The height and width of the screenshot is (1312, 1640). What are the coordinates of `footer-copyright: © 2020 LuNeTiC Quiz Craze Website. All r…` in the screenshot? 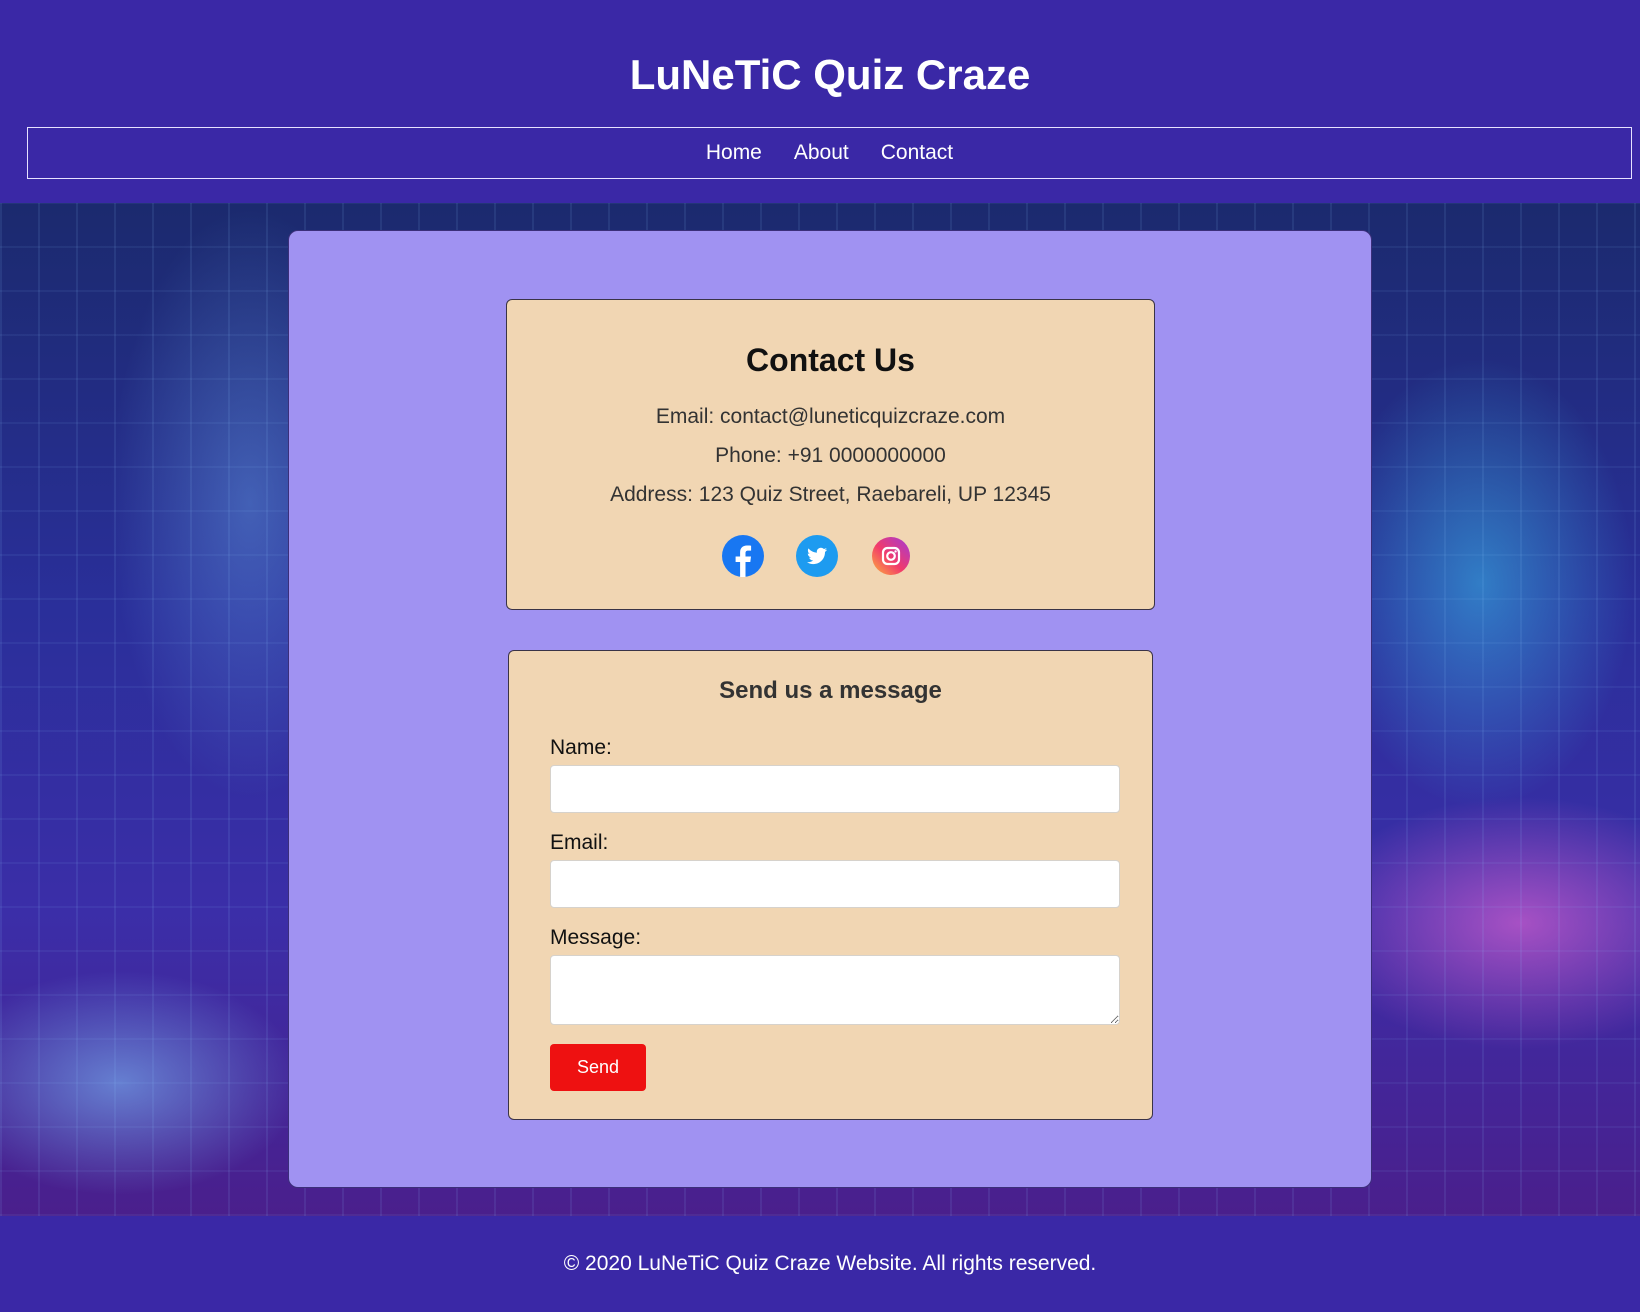 It's located at (830, 1263).